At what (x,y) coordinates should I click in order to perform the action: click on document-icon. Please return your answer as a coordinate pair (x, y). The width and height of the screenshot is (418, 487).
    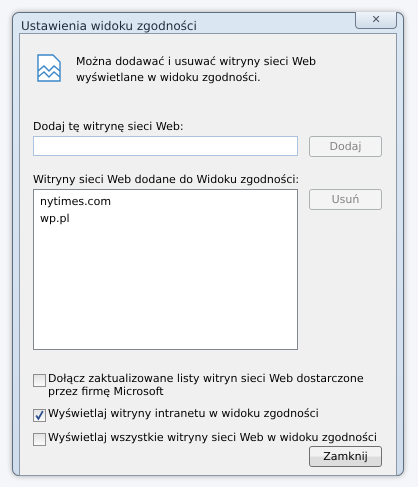
    Looking at the image, I should click on (49, 68).